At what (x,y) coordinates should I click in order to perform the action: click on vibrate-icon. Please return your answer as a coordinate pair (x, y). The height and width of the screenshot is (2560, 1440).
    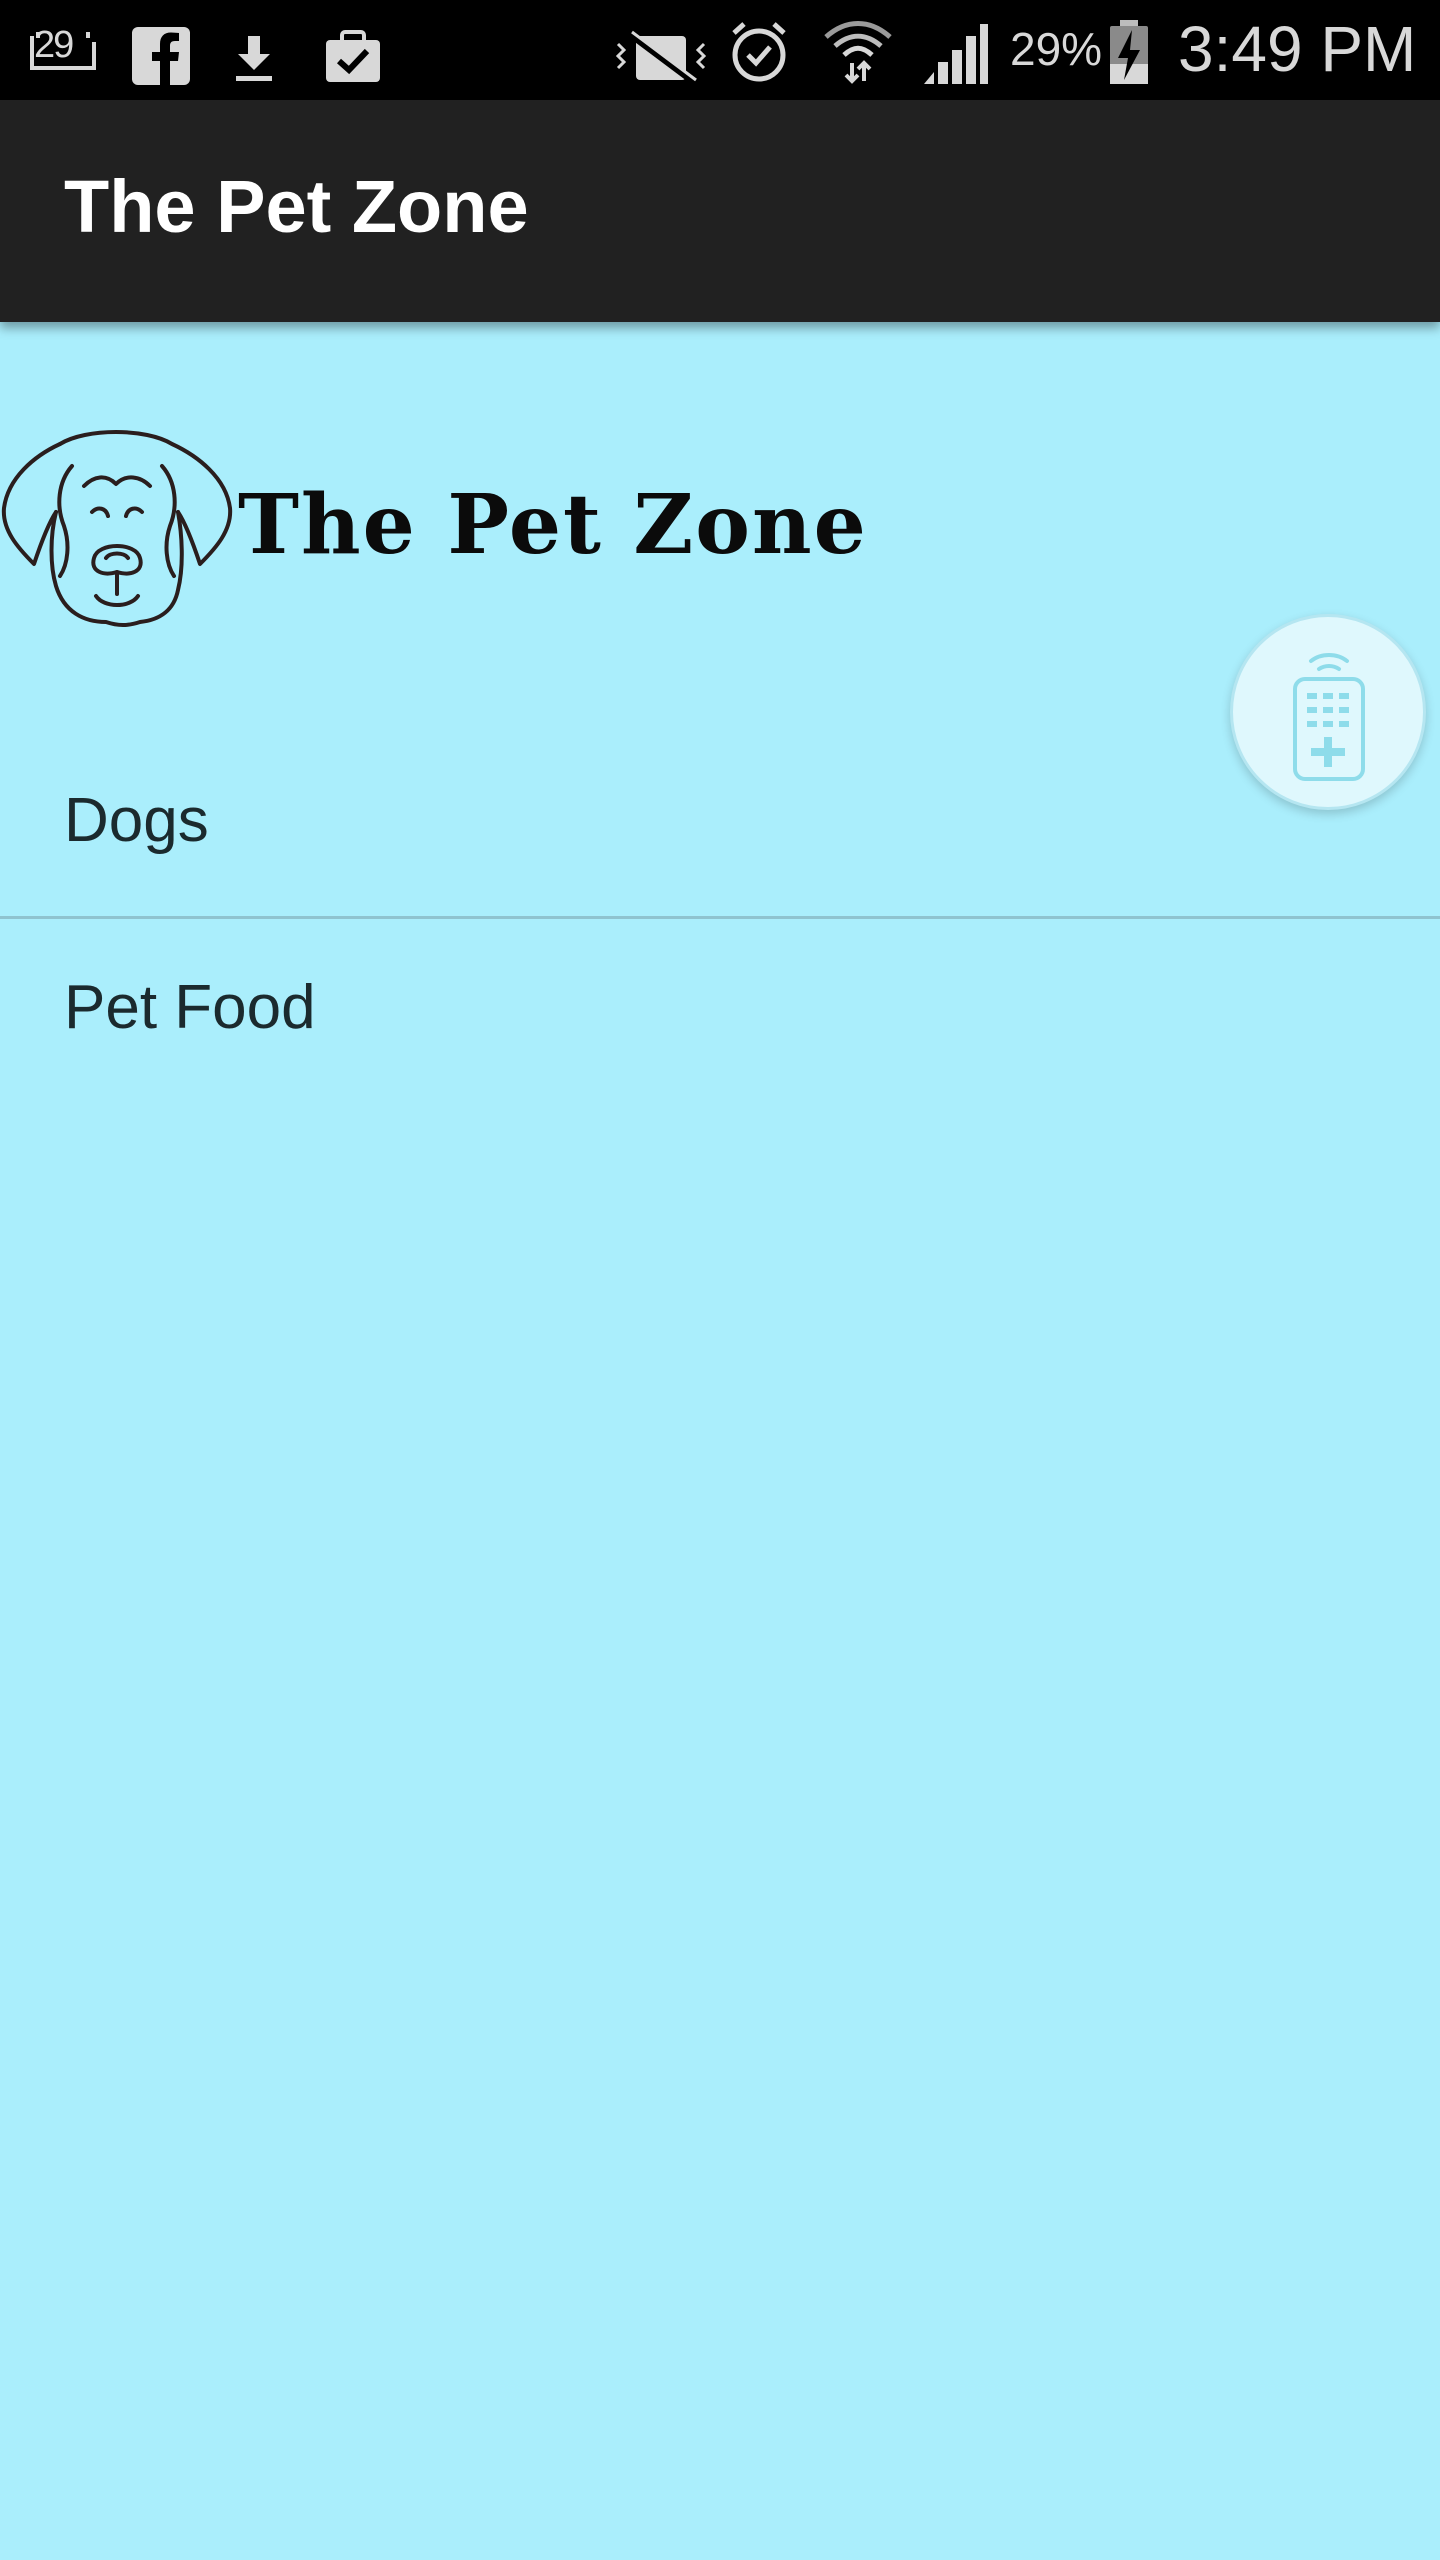
    Looking at the image, I should click on (661, 57).